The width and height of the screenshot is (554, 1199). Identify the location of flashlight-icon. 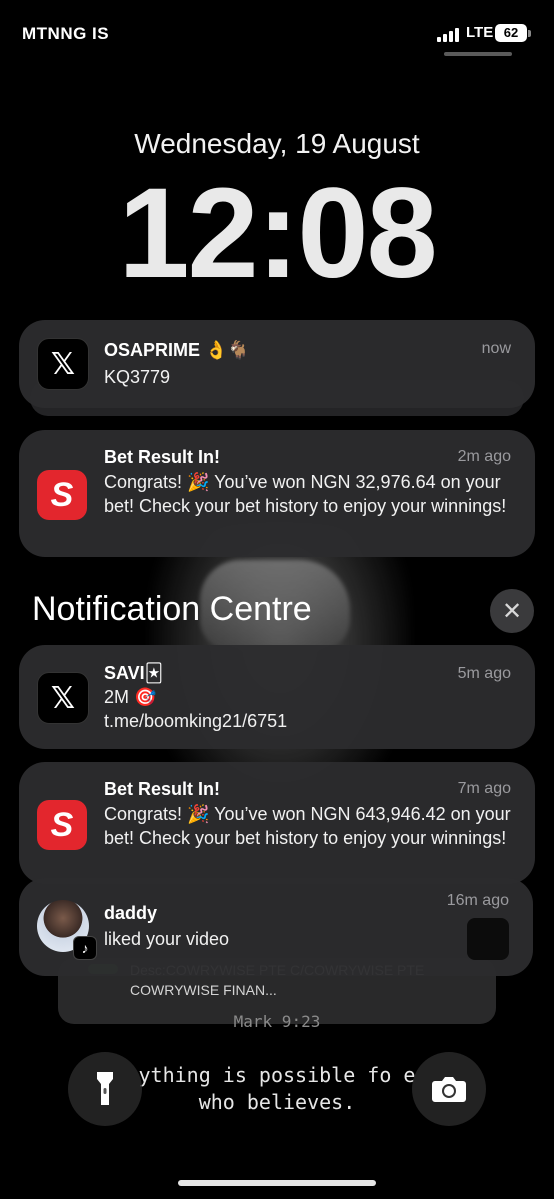
(105, 1088).